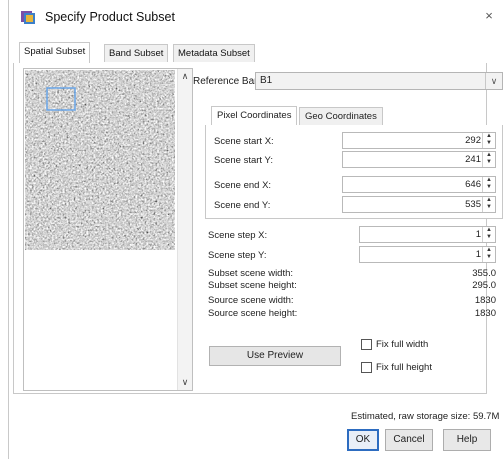  Describe the element at coordinates (419, 140) in the screenshot. I see `scene-start-x-spinner: 292 ▲ ▼` at that location.